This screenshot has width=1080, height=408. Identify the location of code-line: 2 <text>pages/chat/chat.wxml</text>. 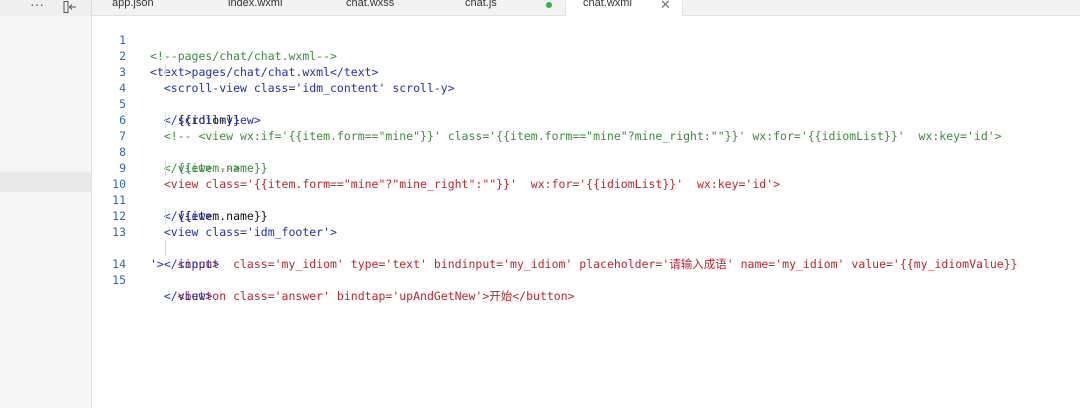
(249, 64).